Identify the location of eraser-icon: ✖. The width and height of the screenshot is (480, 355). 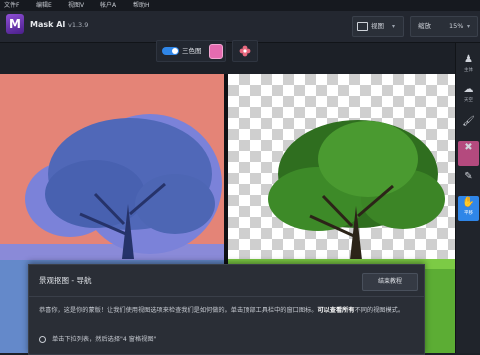
(468, 147).